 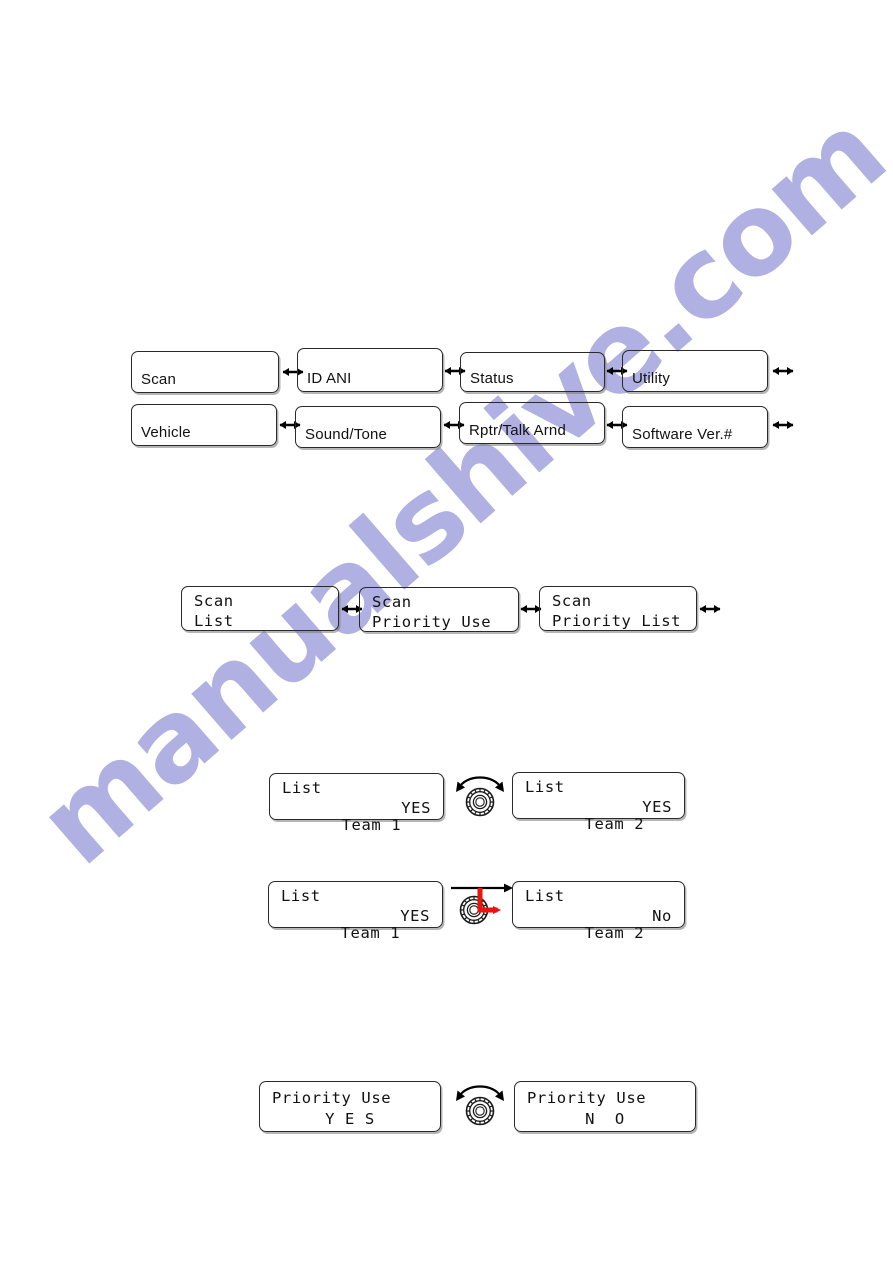 I want to click on menu-node-software-ver-label: Software Ver.#, so click(x=682, y=434).